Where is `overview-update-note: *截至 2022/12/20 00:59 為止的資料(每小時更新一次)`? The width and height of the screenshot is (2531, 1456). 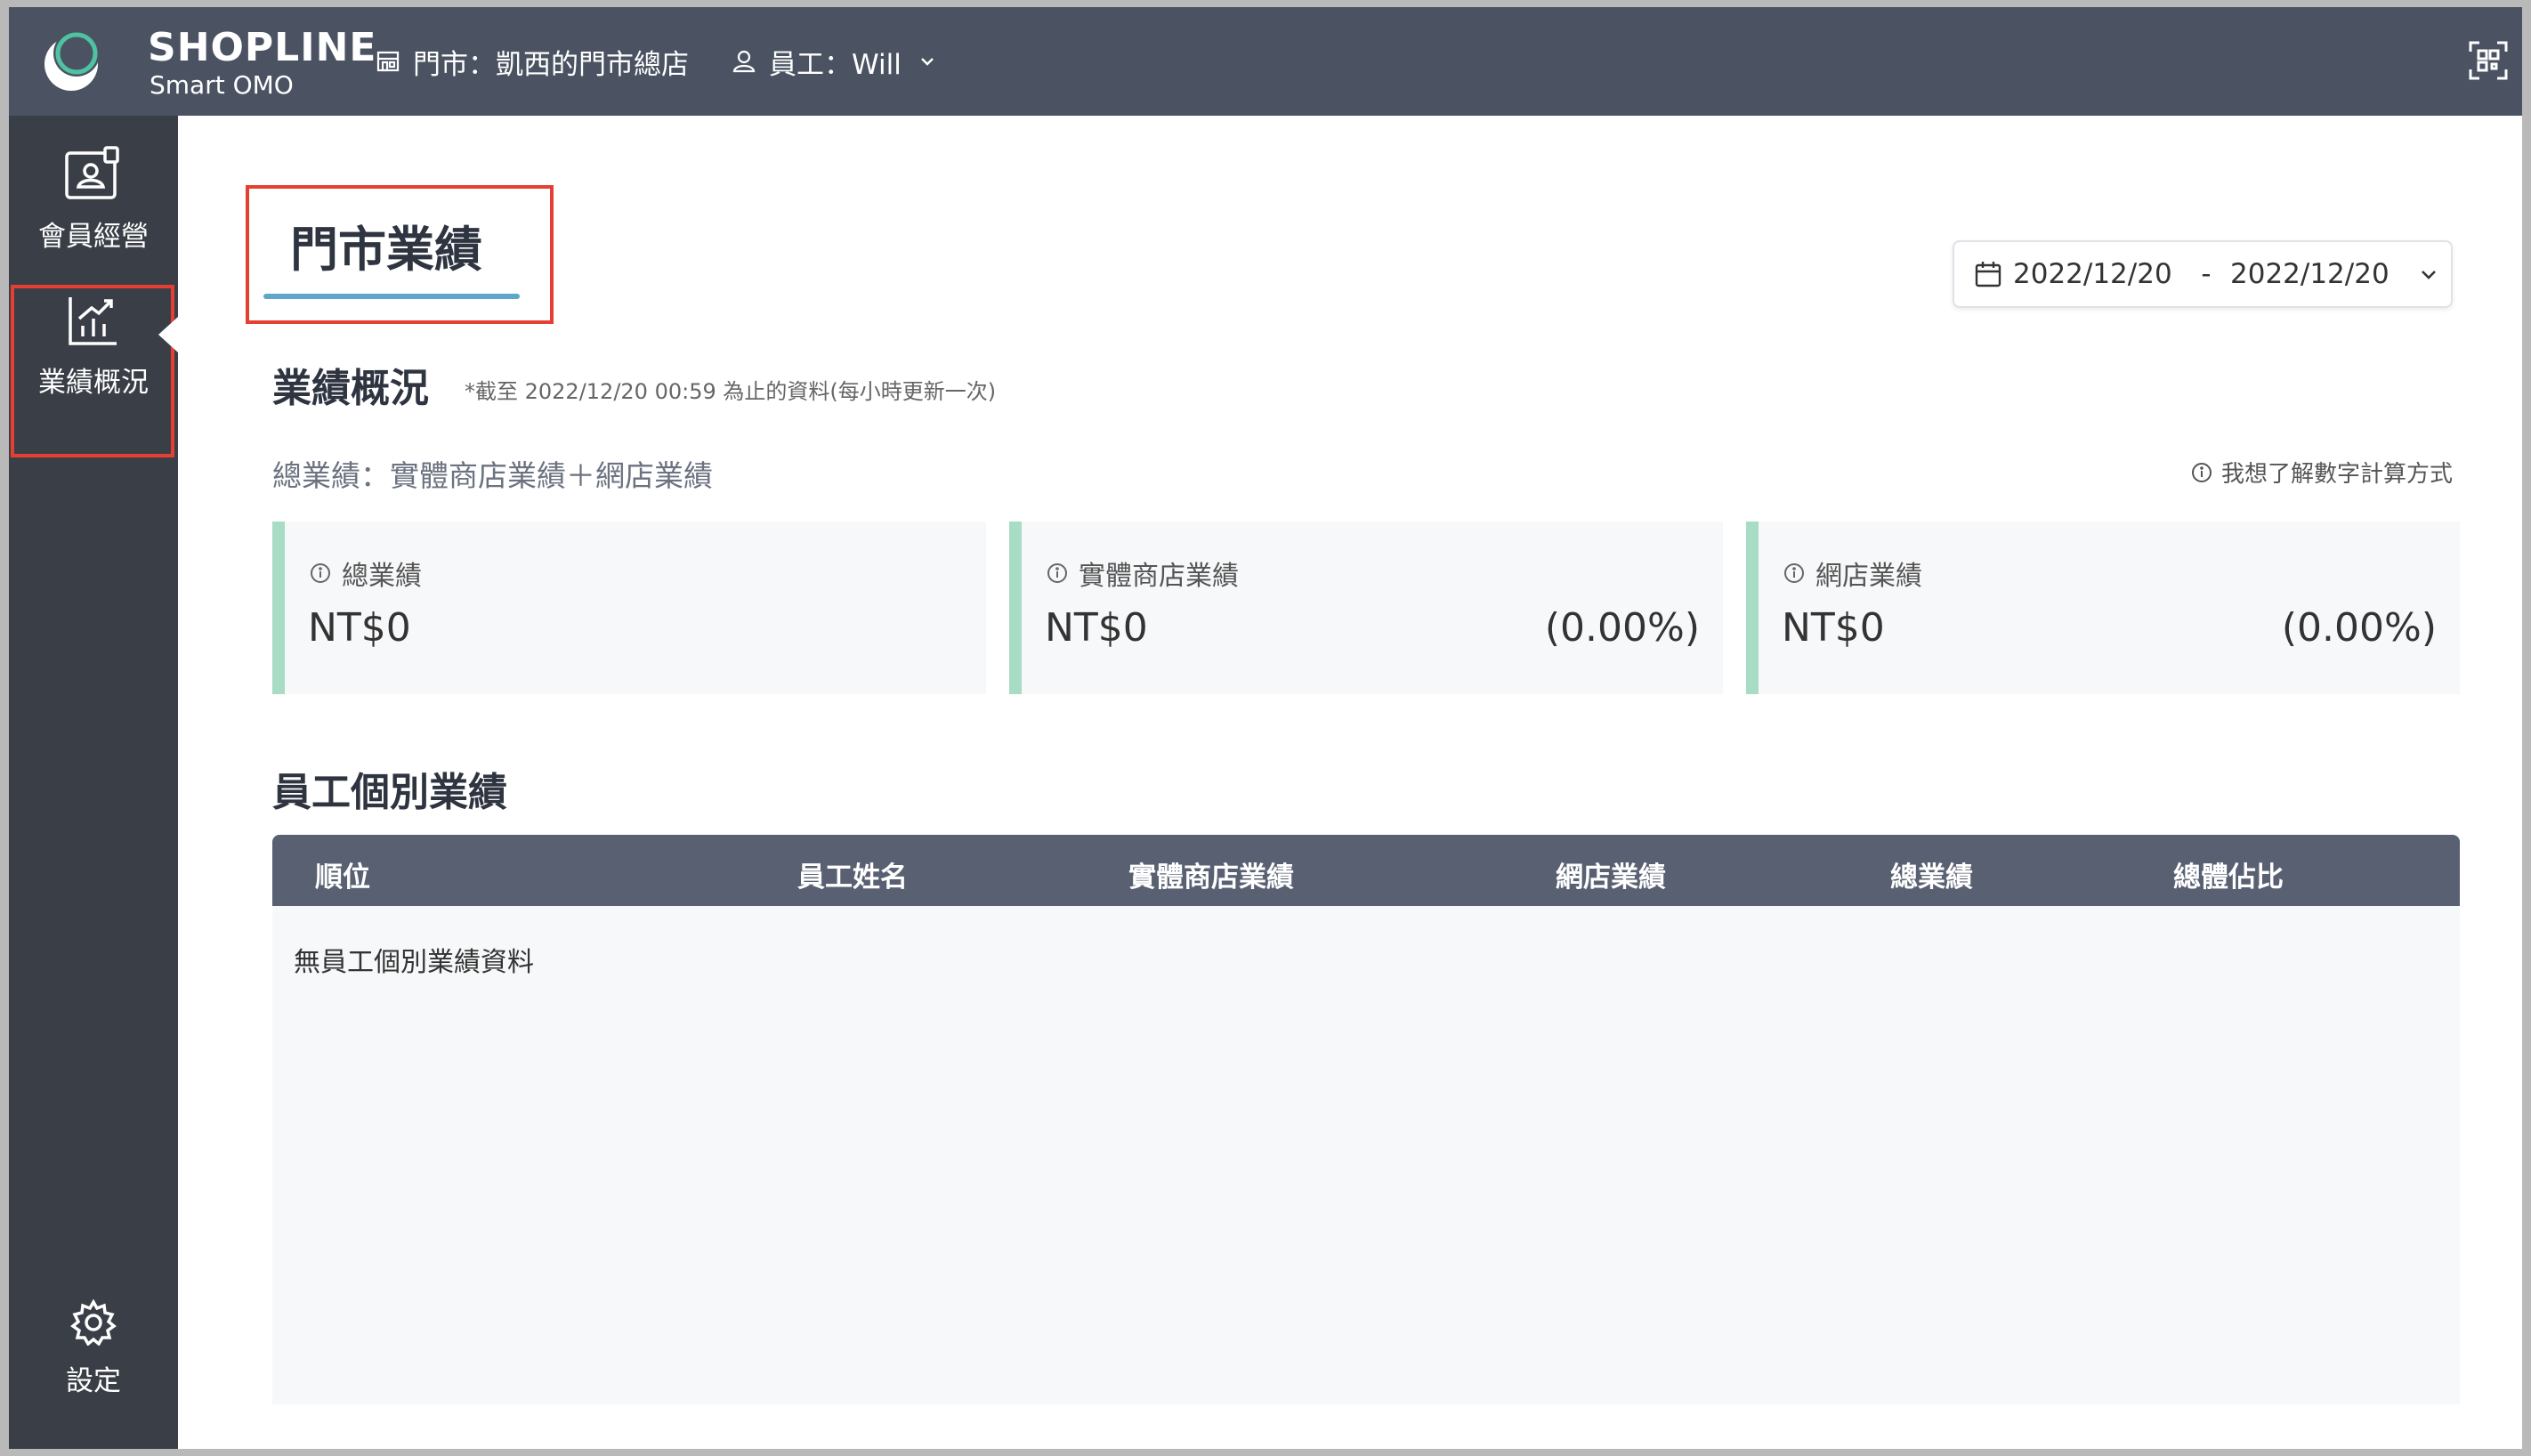 overview-update-note: *截至 2022/12/20 00:59 為止的資料(每小時更新一次) is located at coordinates (731, 391).